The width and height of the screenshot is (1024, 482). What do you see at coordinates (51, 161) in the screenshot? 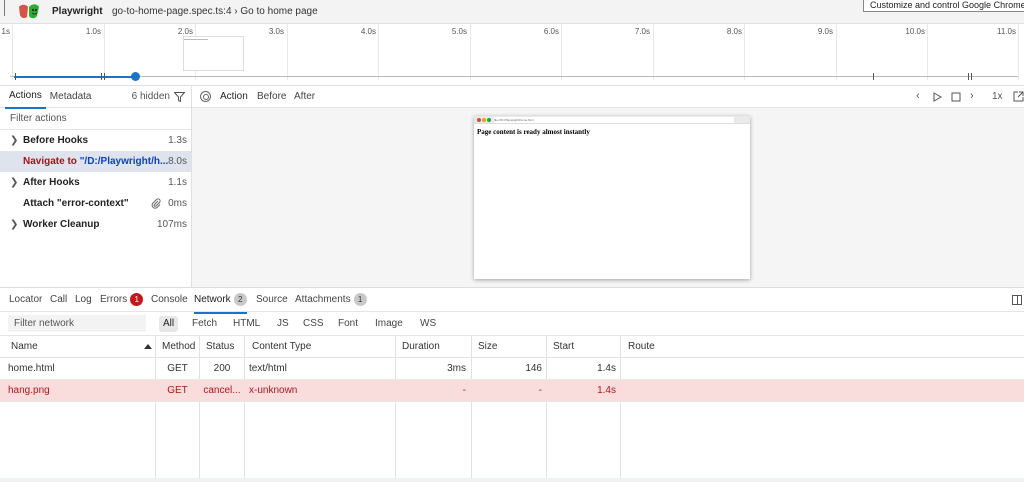
I see `action-keyword: Navigate to` at bounding box center [51, 161].